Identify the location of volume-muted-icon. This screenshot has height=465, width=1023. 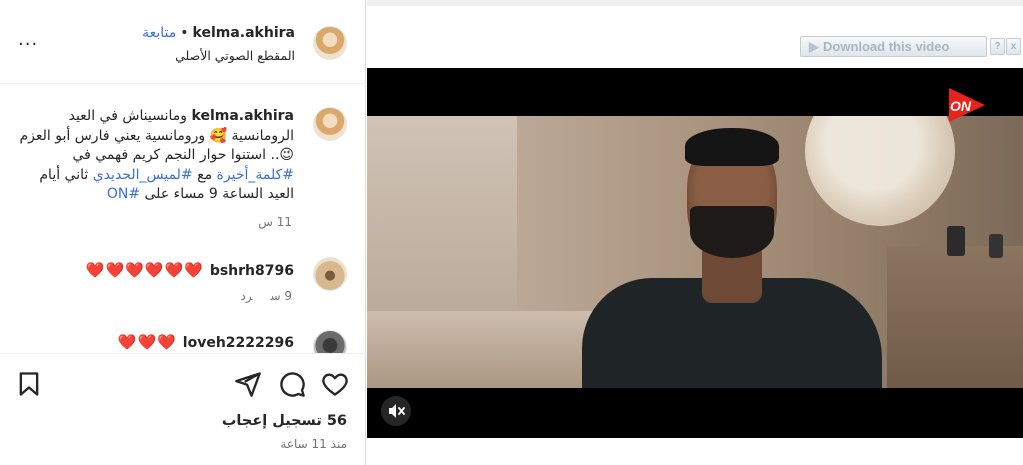
(396, 411).